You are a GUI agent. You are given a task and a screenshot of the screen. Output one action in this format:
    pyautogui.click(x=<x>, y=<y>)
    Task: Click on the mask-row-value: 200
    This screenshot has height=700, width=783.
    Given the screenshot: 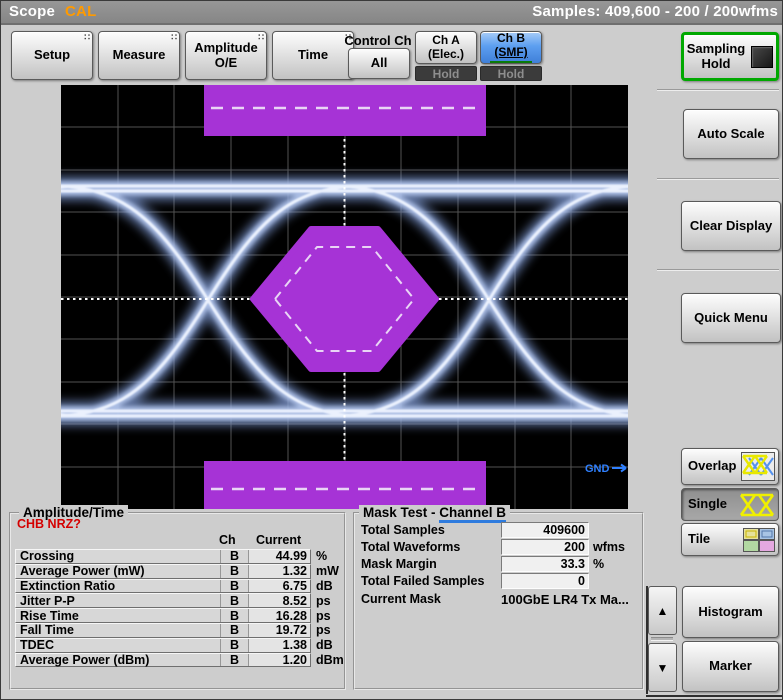 What is the action you would take?
    pyautogui.click(x=545, y=547)
    